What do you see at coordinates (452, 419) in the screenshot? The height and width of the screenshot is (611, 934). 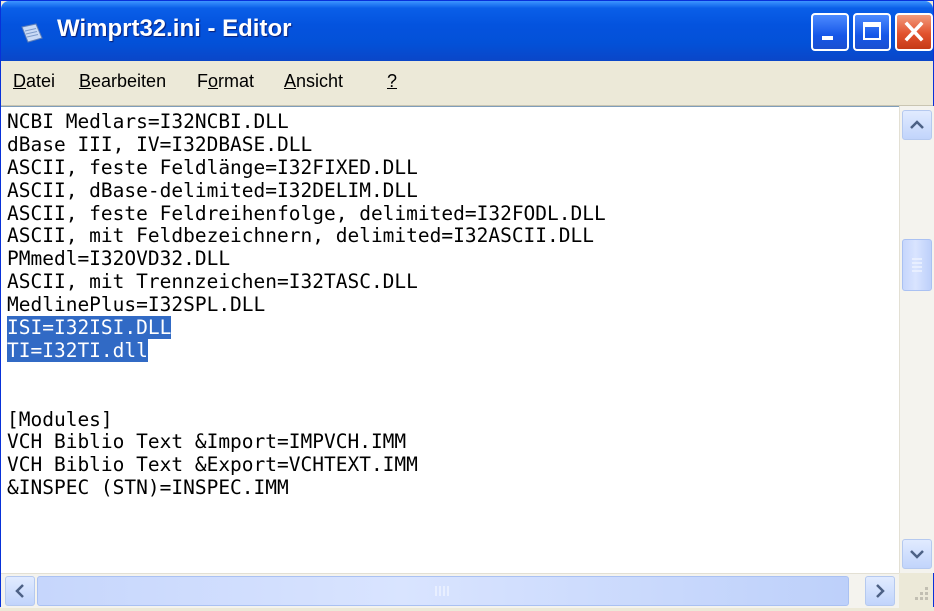 I see `text-line: [Modules]` at bounding box center [452, 419].